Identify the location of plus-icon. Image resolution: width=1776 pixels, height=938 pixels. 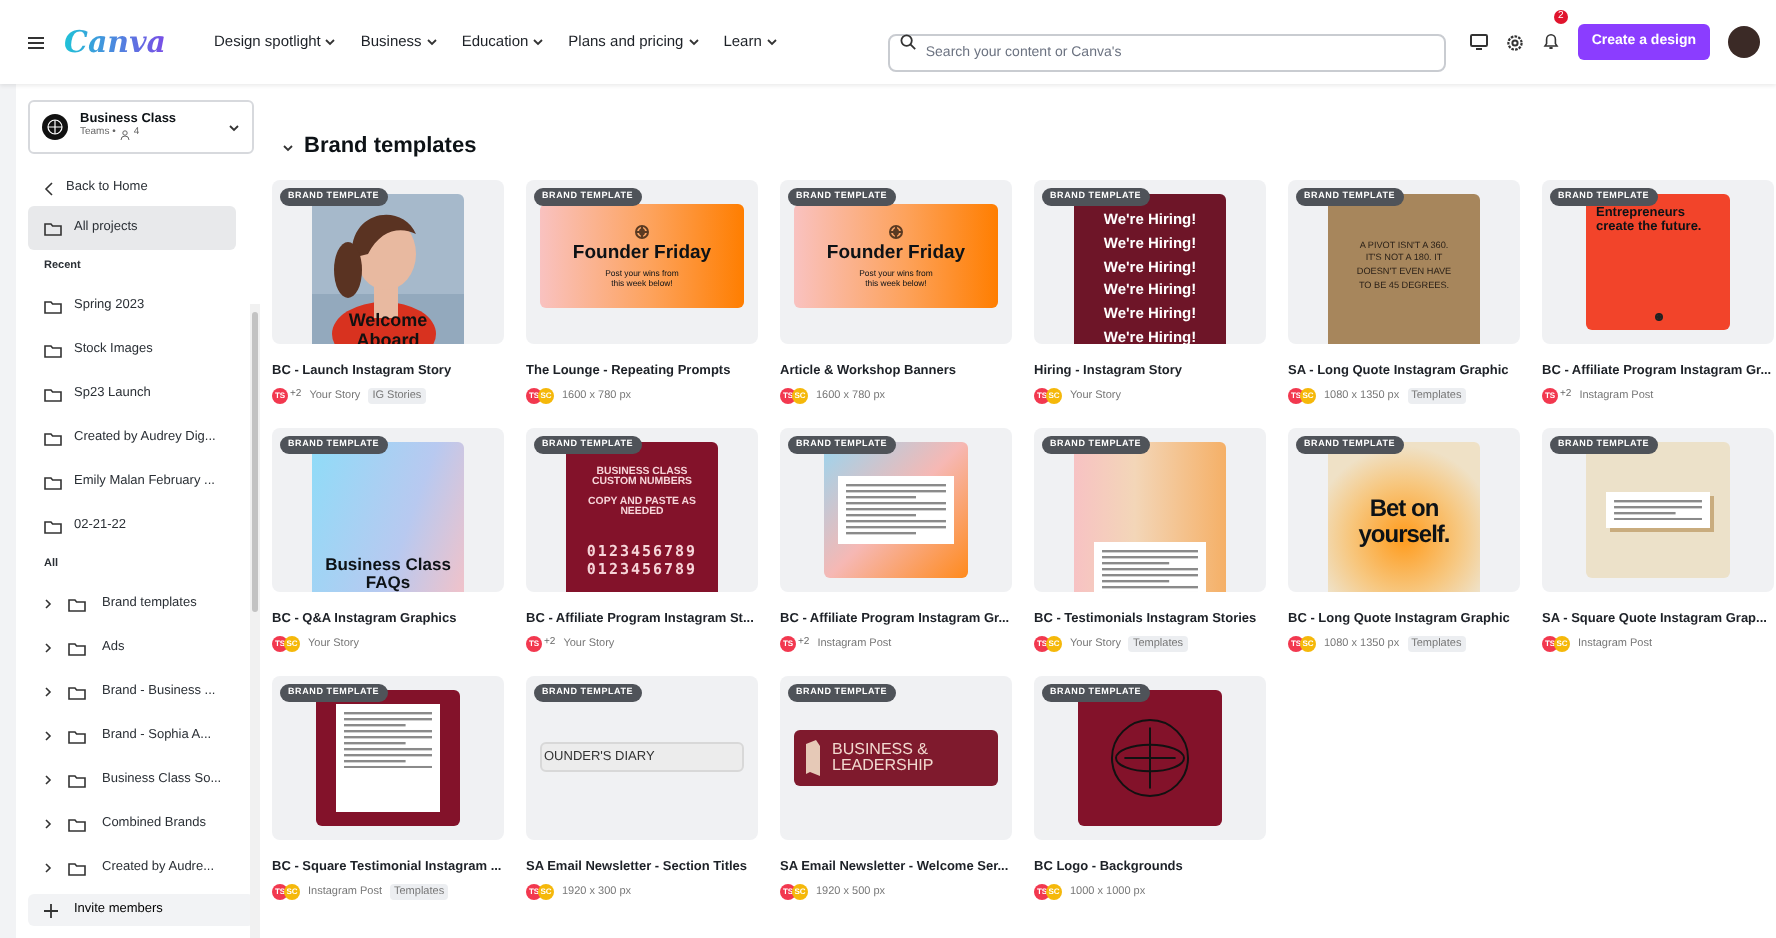
(51, 910).